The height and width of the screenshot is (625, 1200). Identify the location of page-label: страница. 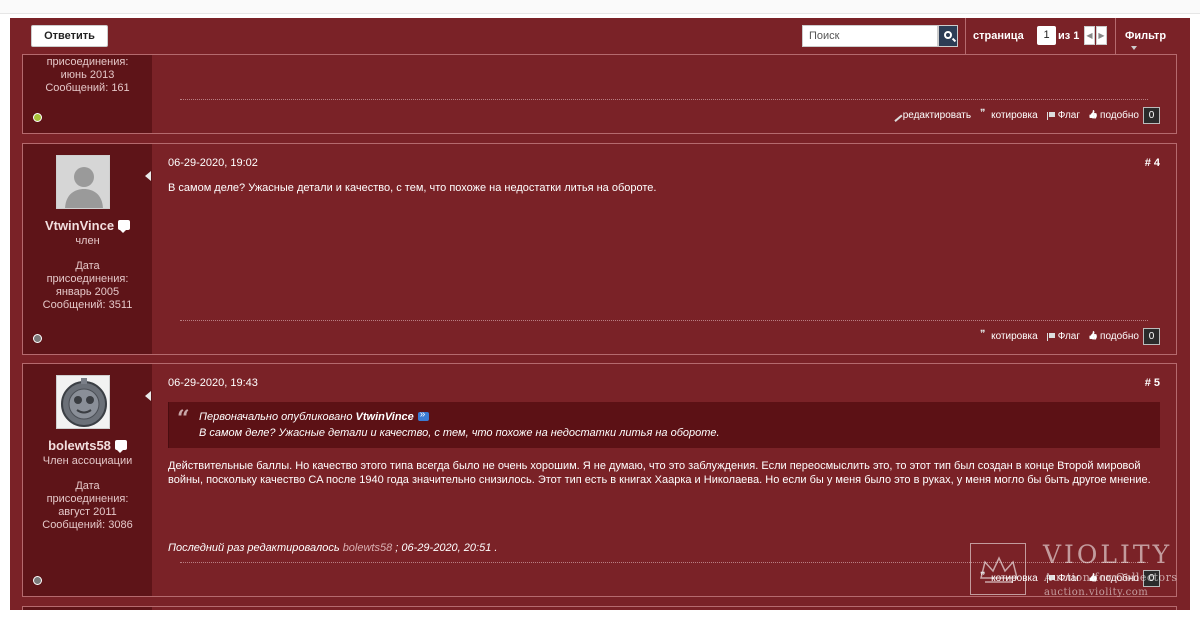
(998, 36).